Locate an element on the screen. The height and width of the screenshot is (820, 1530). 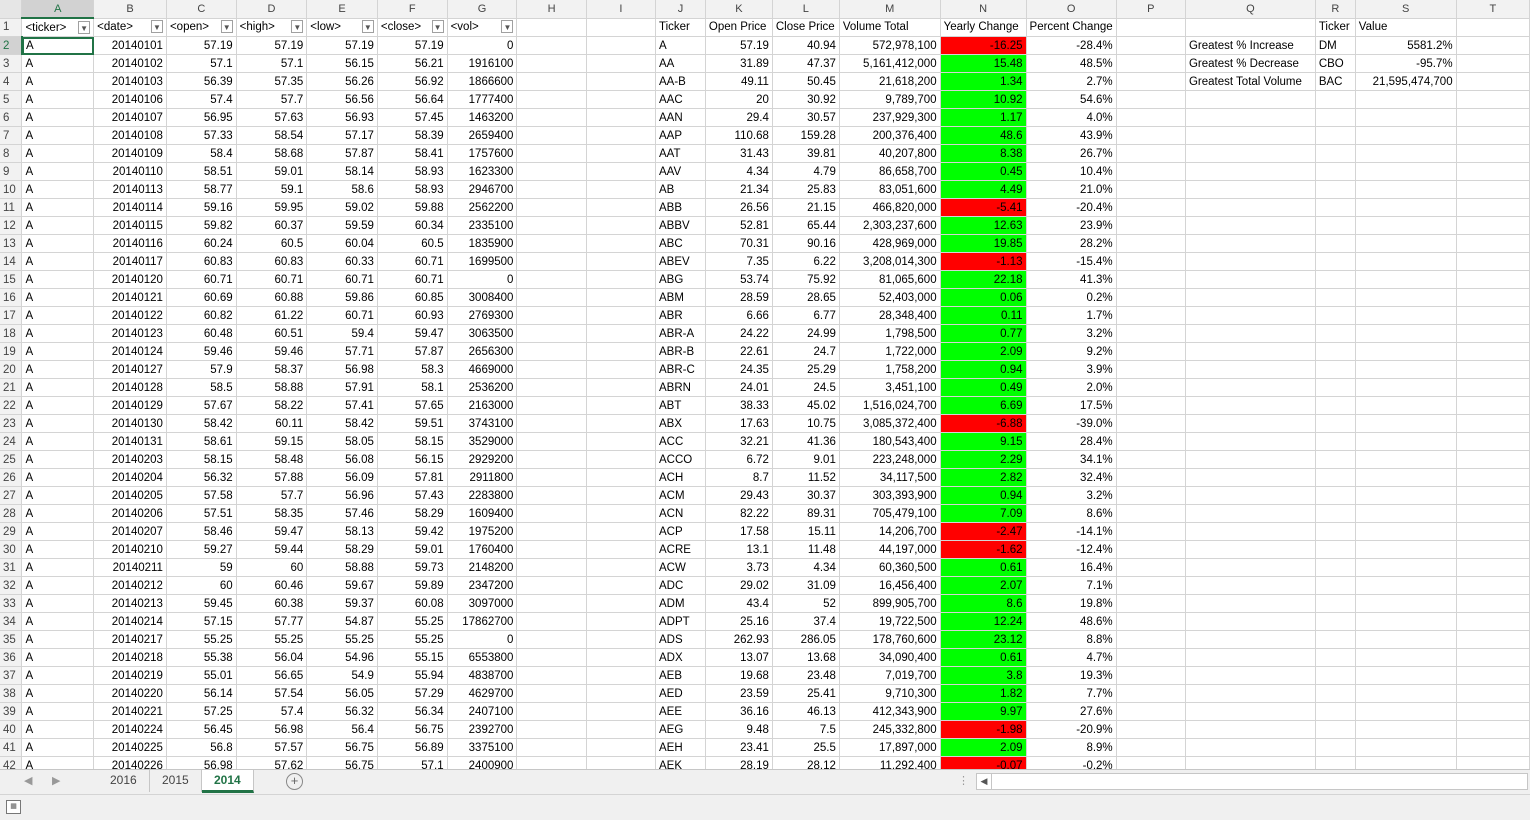
cell-e2: 57.19 is located at coordinates (342, 45).